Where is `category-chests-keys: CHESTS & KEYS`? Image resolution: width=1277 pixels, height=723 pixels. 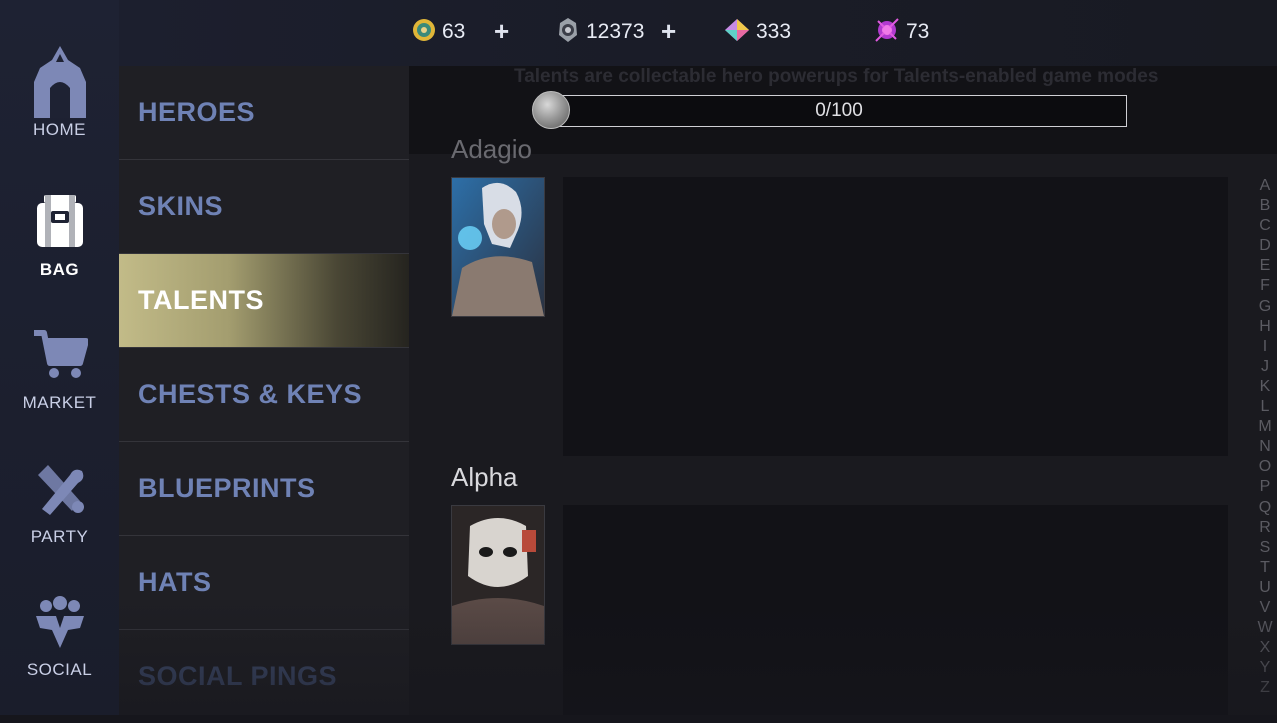 category-chests-keys: CHESTS & KEYS is located at coordinates (264, 395).